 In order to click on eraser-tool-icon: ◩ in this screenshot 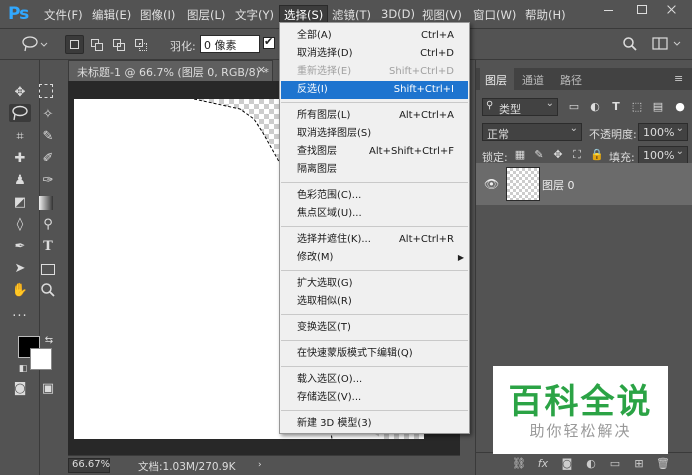, I will do `click(20, 203)`.